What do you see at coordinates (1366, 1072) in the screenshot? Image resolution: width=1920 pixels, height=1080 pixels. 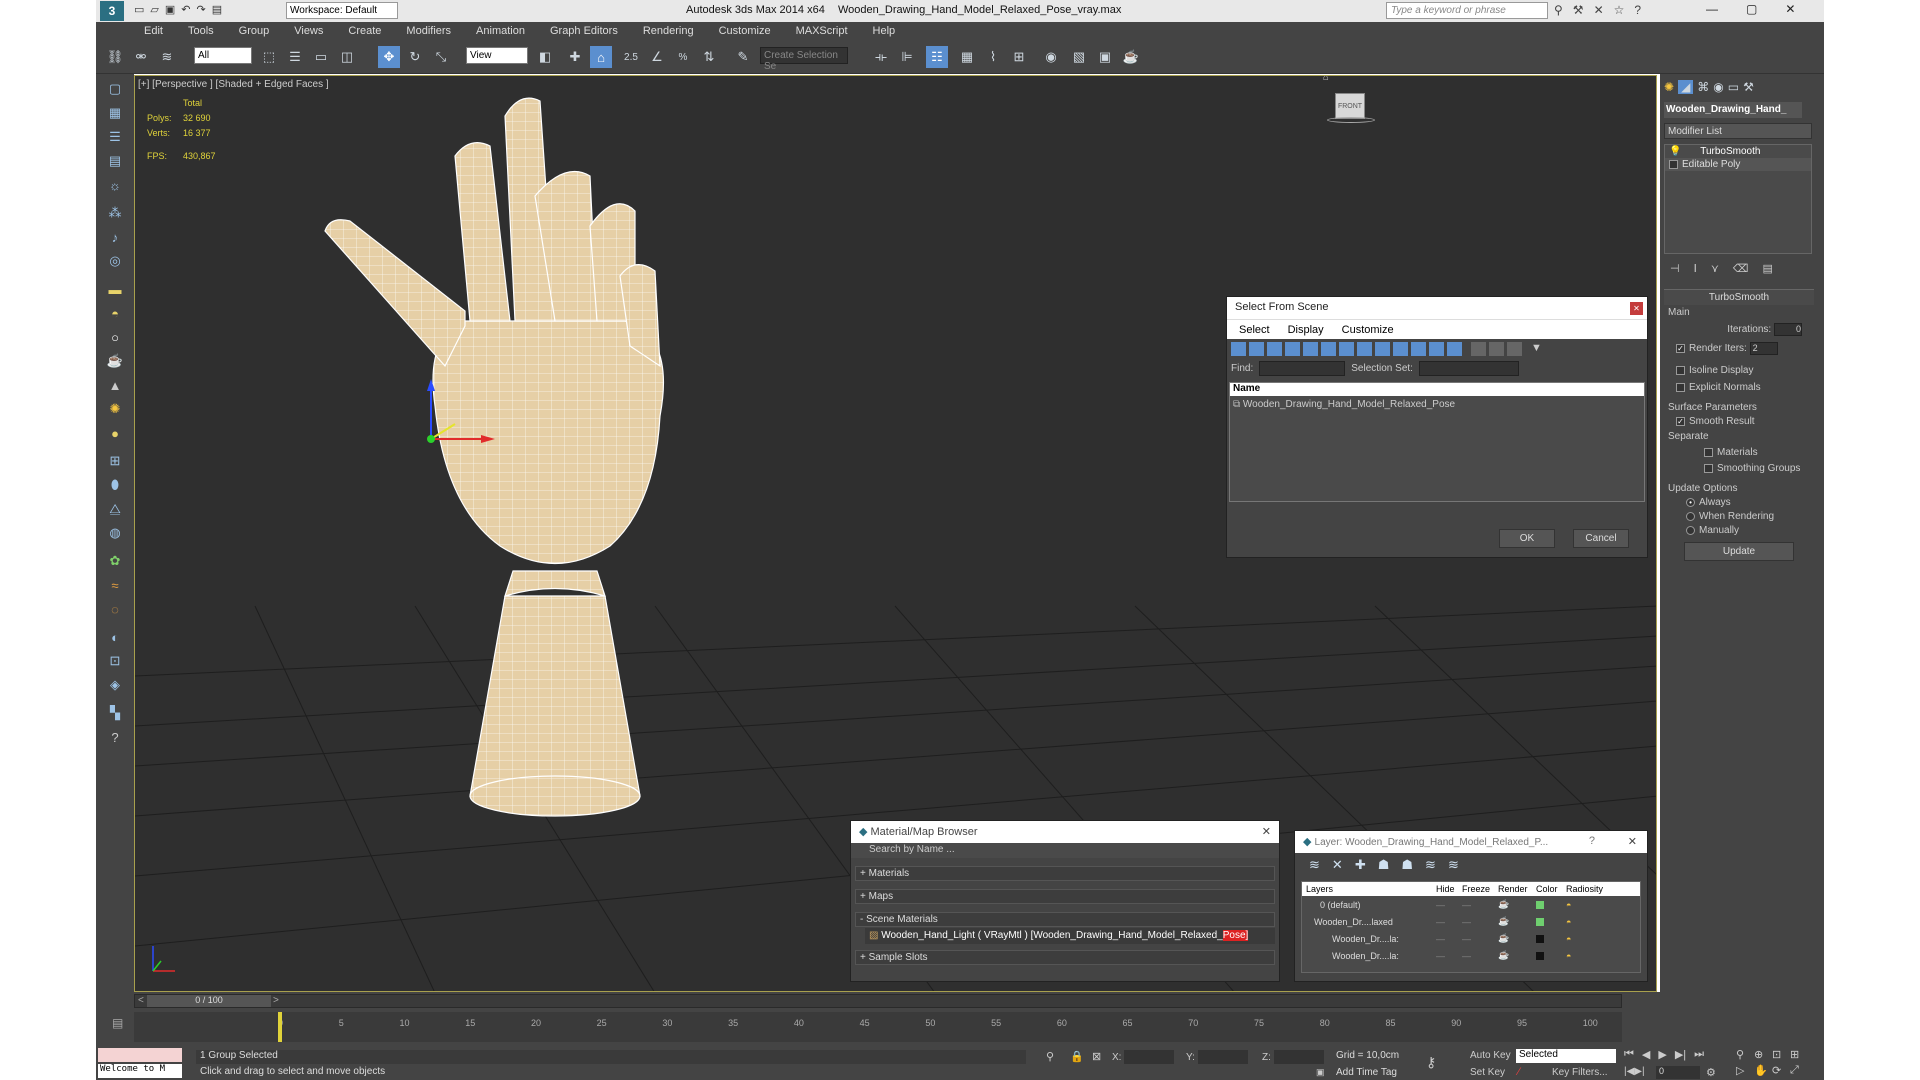 I see `add-time-tag: Add Time Tag` at bounding box center [1366, 1072].